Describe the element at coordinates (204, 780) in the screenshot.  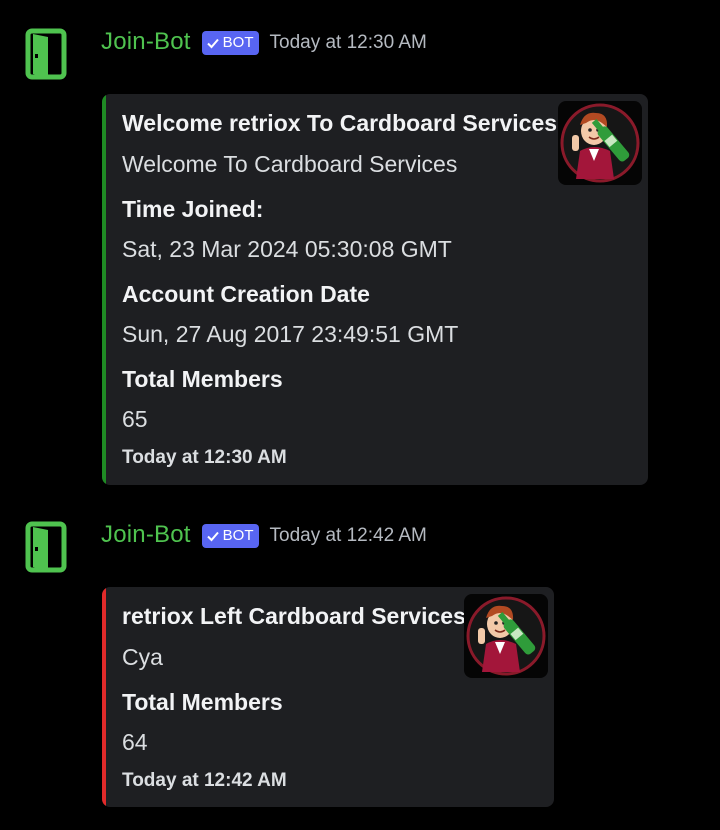
I see `embed-footer-timestamp: Today at 12:42 AM` at that location.